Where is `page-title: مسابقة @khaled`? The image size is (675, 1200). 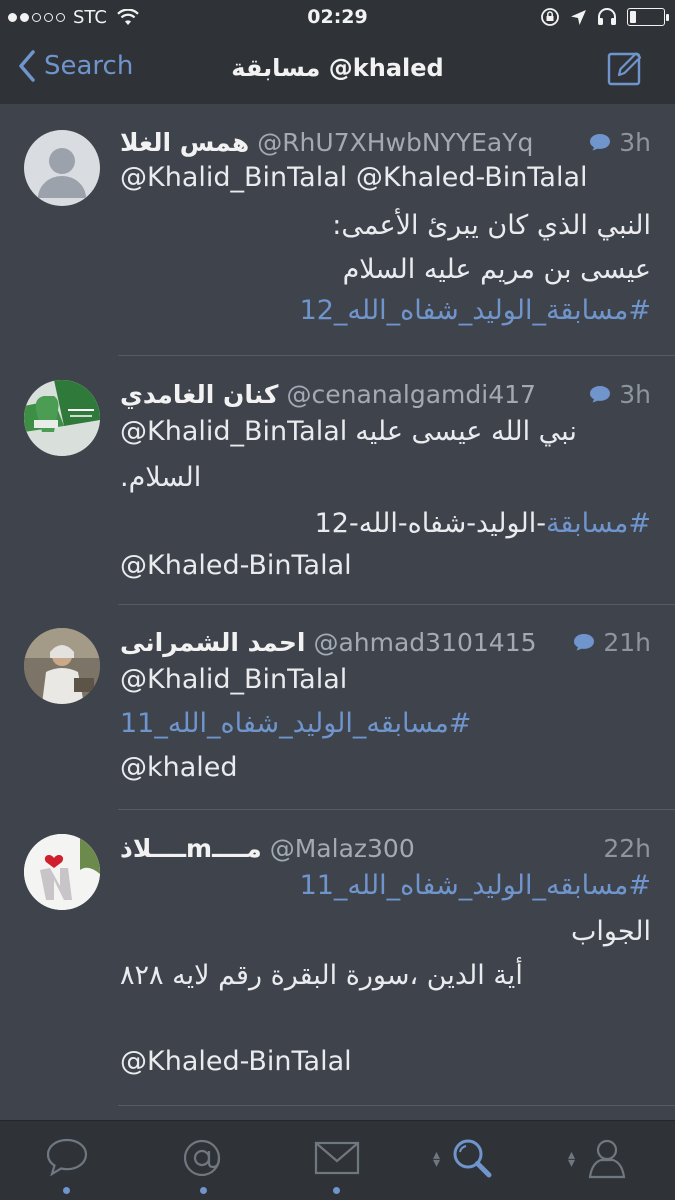
page-title: مسابقة @khaled is located at coordinates (337, 68).